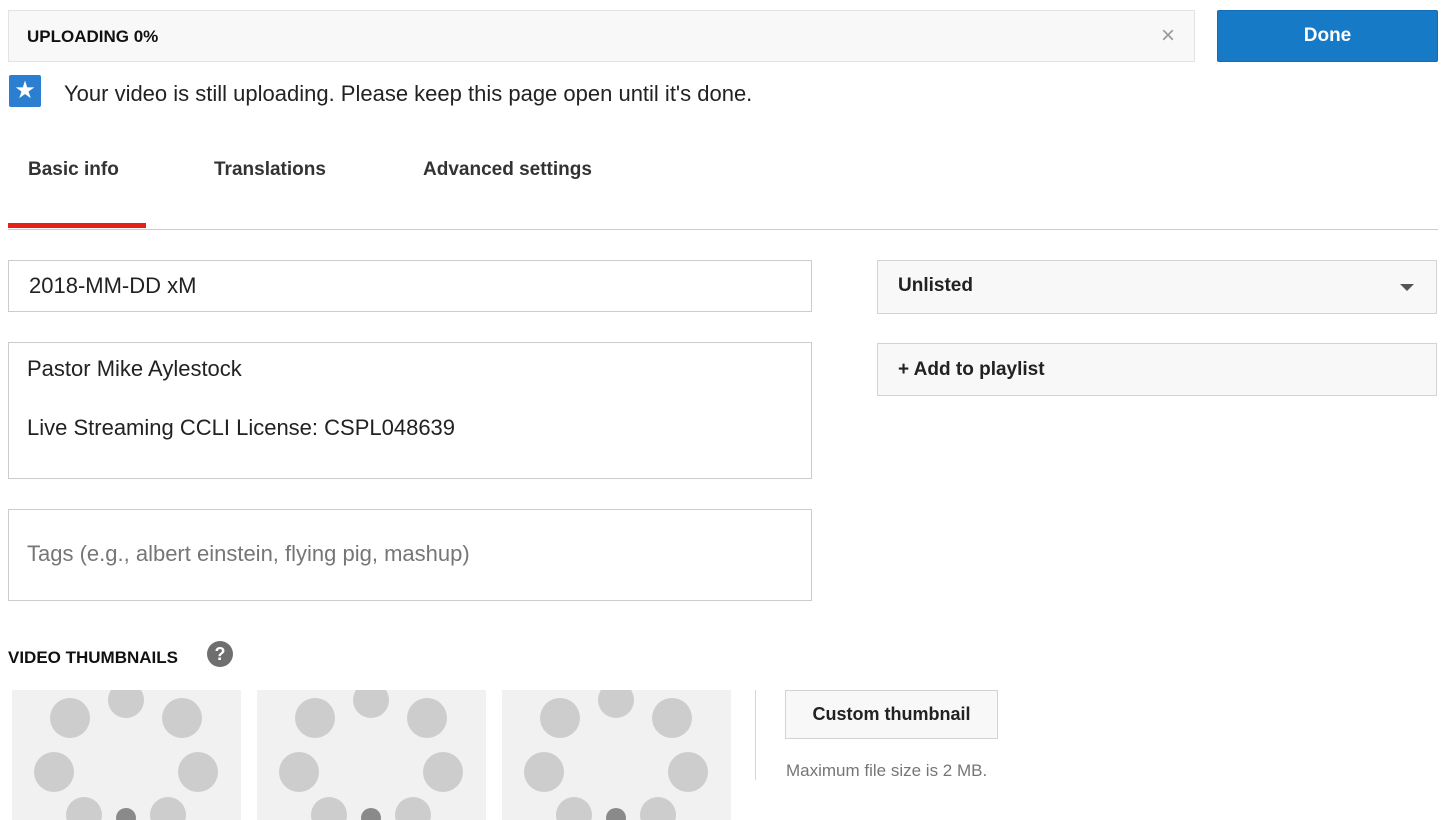  Describe the element at coordinates (601, 36) in the screenshot. I see `upload-progress-bar: UPLOADING 0% ×` at that location.